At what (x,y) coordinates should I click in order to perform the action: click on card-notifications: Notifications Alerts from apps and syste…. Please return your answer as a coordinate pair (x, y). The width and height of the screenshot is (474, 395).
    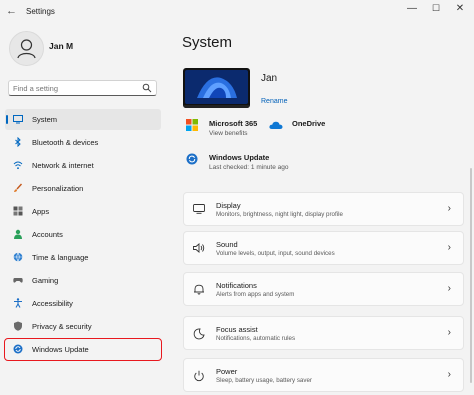
    Looking at the image, I should click on (323, 289).